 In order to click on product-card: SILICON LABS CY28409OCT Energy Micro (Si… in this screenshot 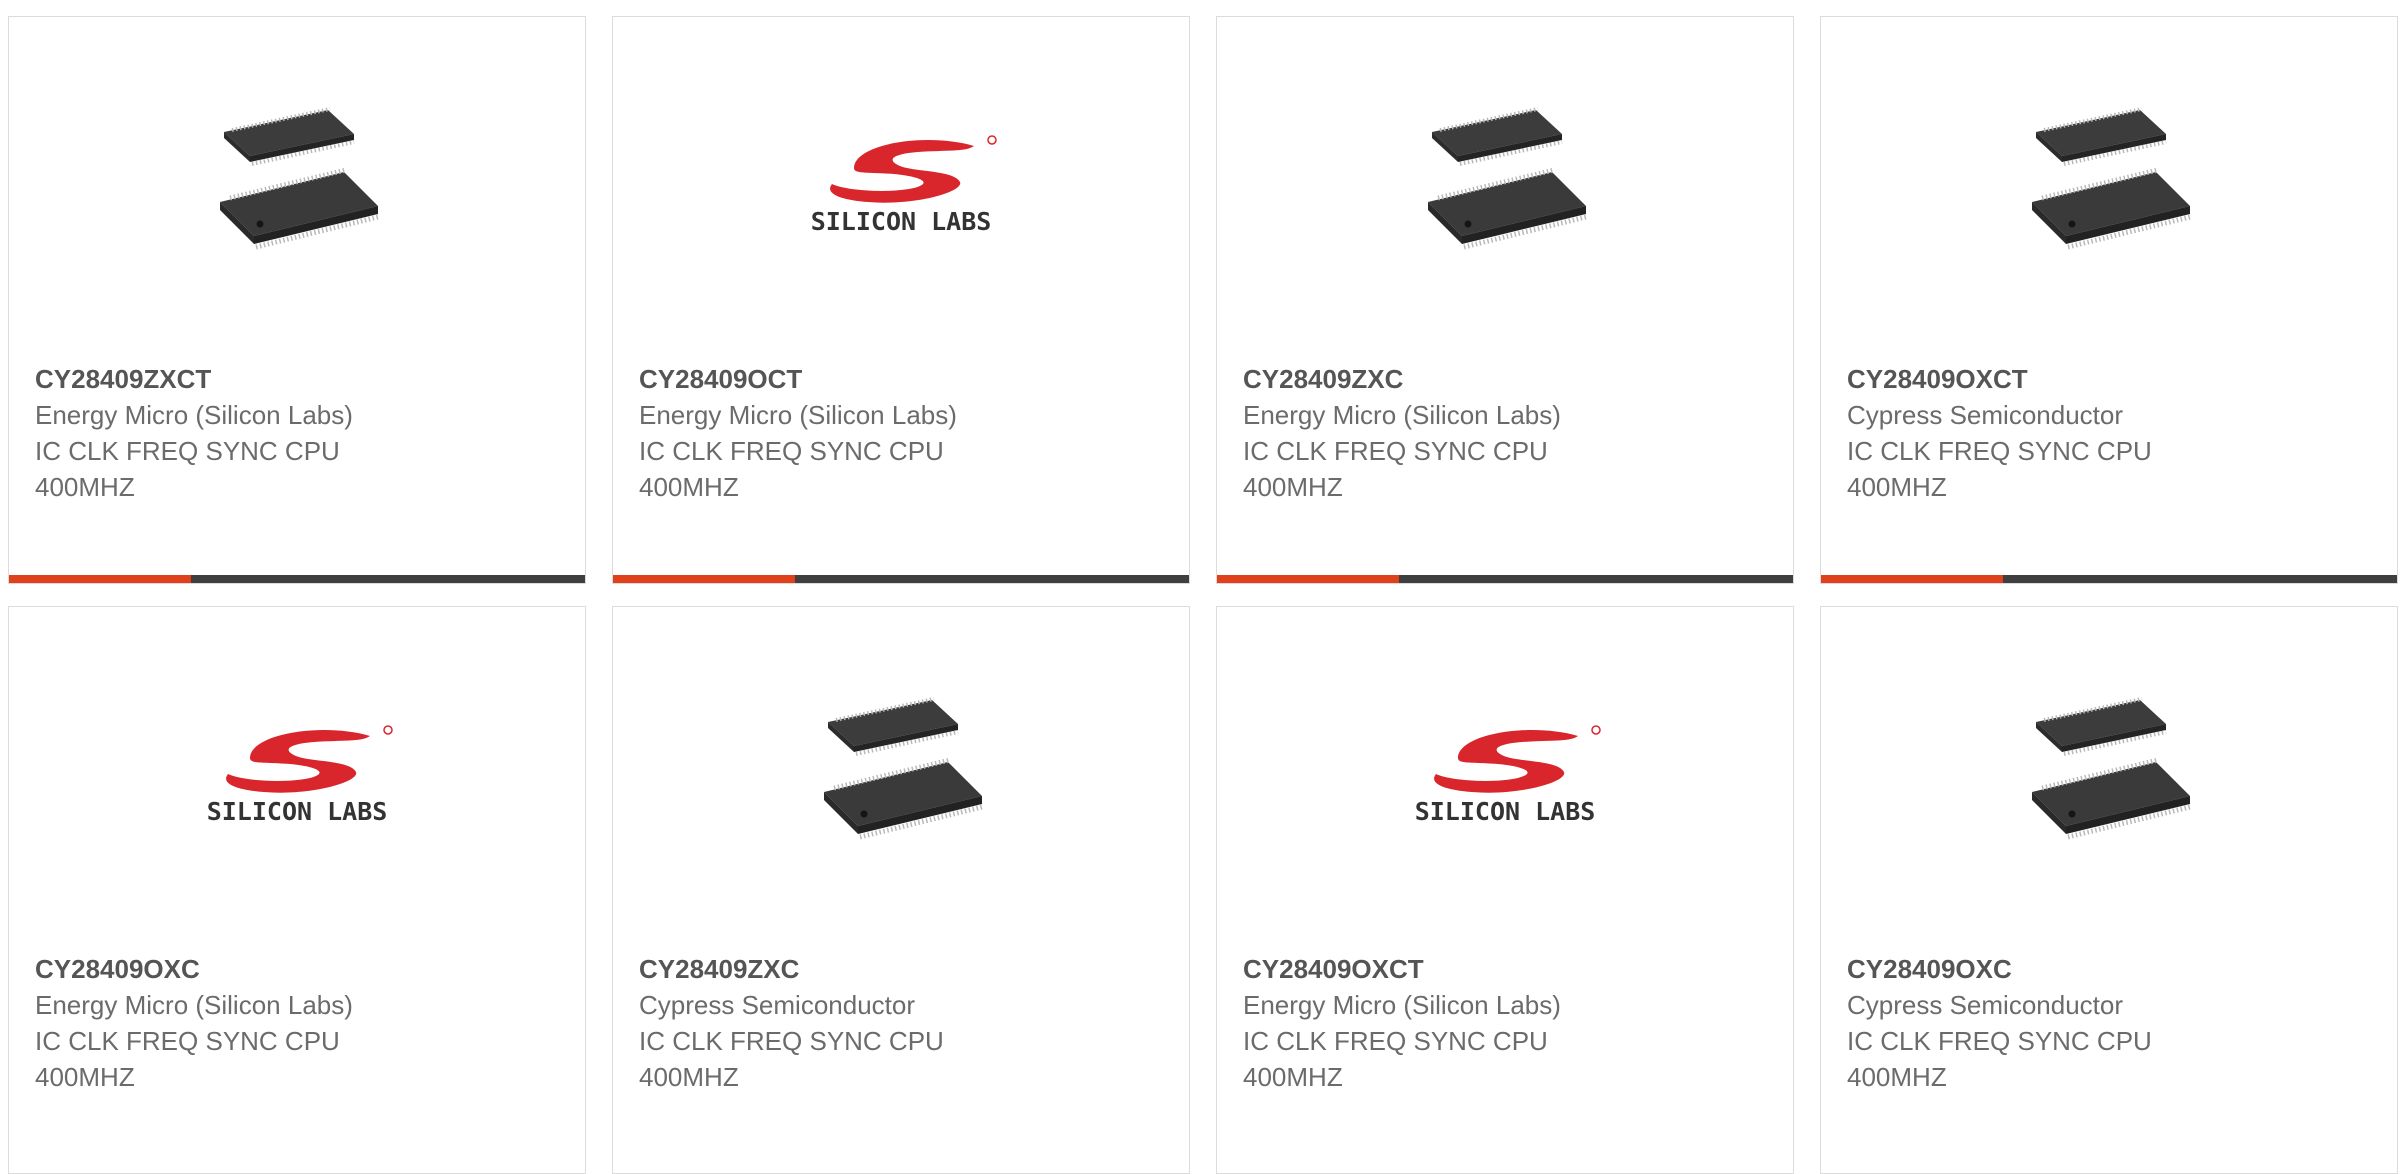, I will do `click(901, 300)`.